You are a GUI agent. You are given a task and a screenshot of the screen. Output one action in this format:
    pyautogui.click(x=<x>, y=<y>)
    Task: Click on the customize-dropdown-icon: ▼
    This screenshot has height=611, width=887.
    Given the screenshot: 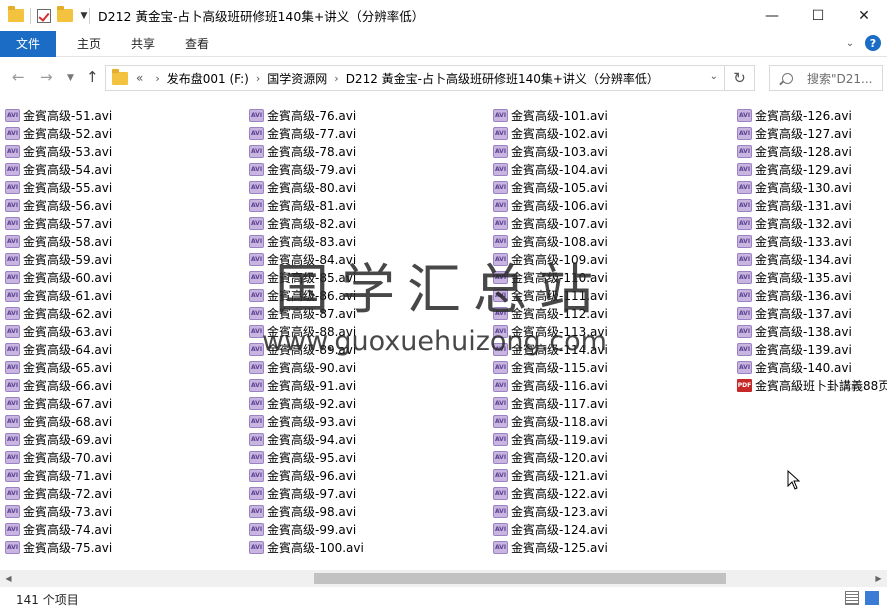 What is the action you would take?
    pyautogui.click(x=84, y=16)
    